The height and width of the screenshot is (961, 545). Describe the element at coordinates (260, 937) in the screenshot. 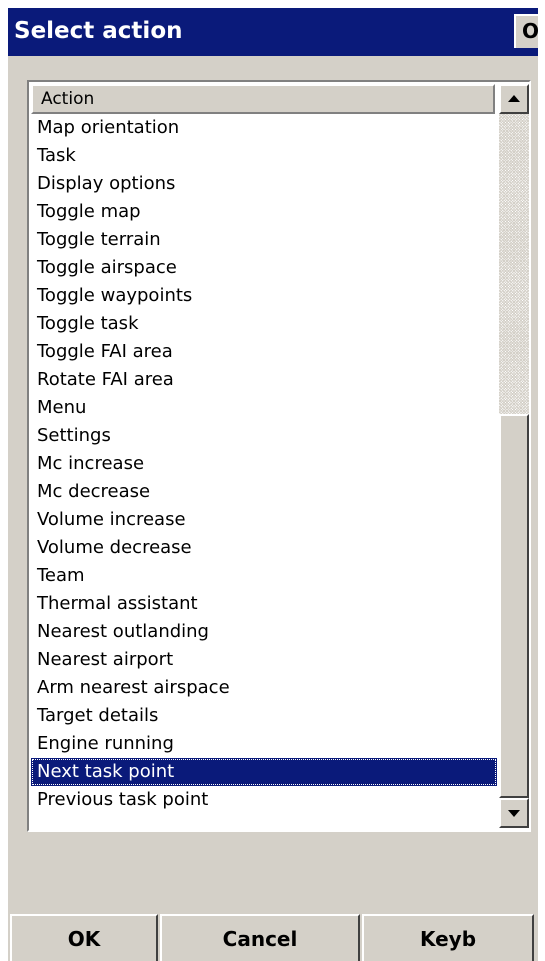

I see `cancel-button: Cancel` at that location.